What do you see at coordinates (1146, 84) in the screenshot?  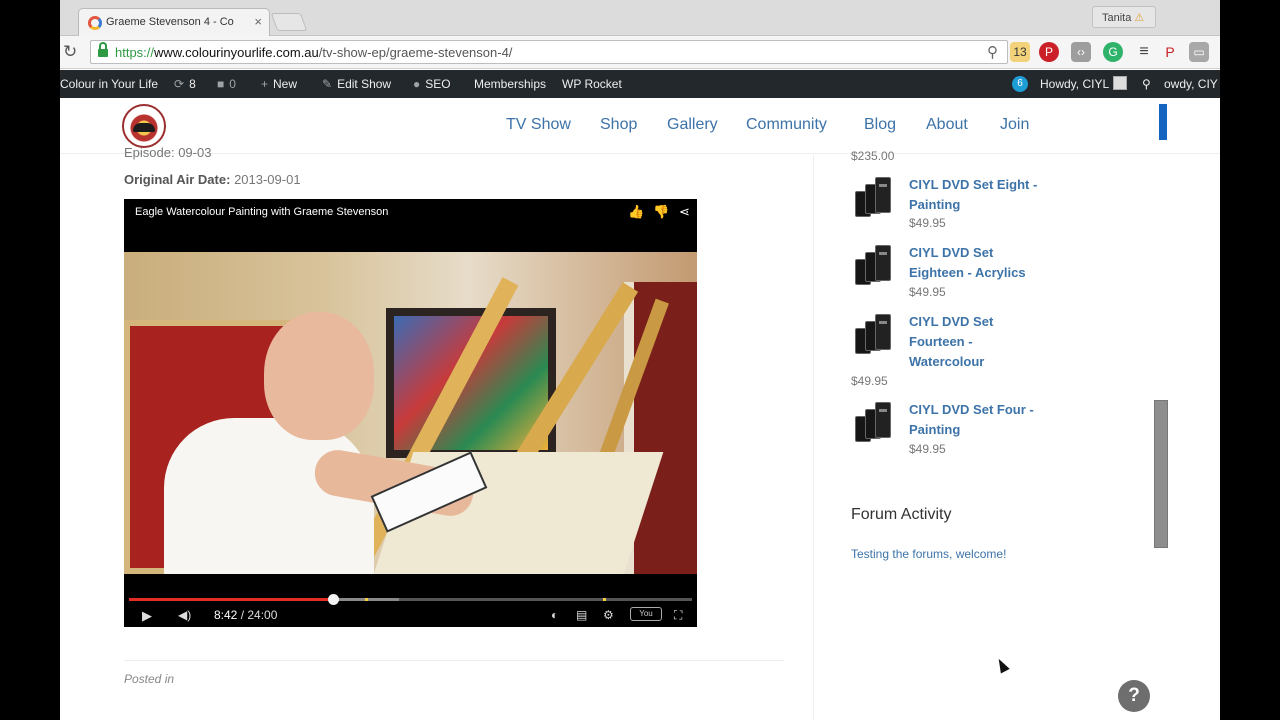 I see `admin-search-icon: ⚲` at bounding box center [1146, 84].